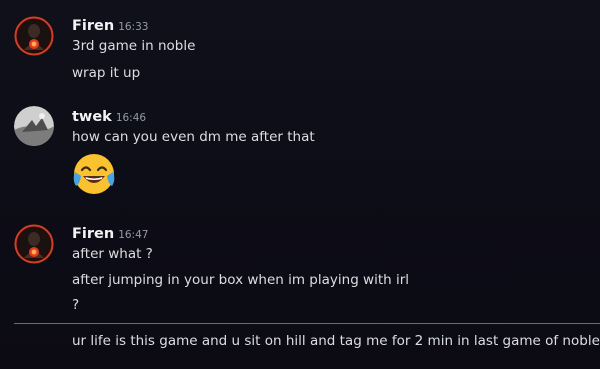 The height and width of the screenshot is (369, 600). What do you see at coordinates (112, 254) in the screenshot?
I see `message-text: after what ?` at bounding box center [112, 254].